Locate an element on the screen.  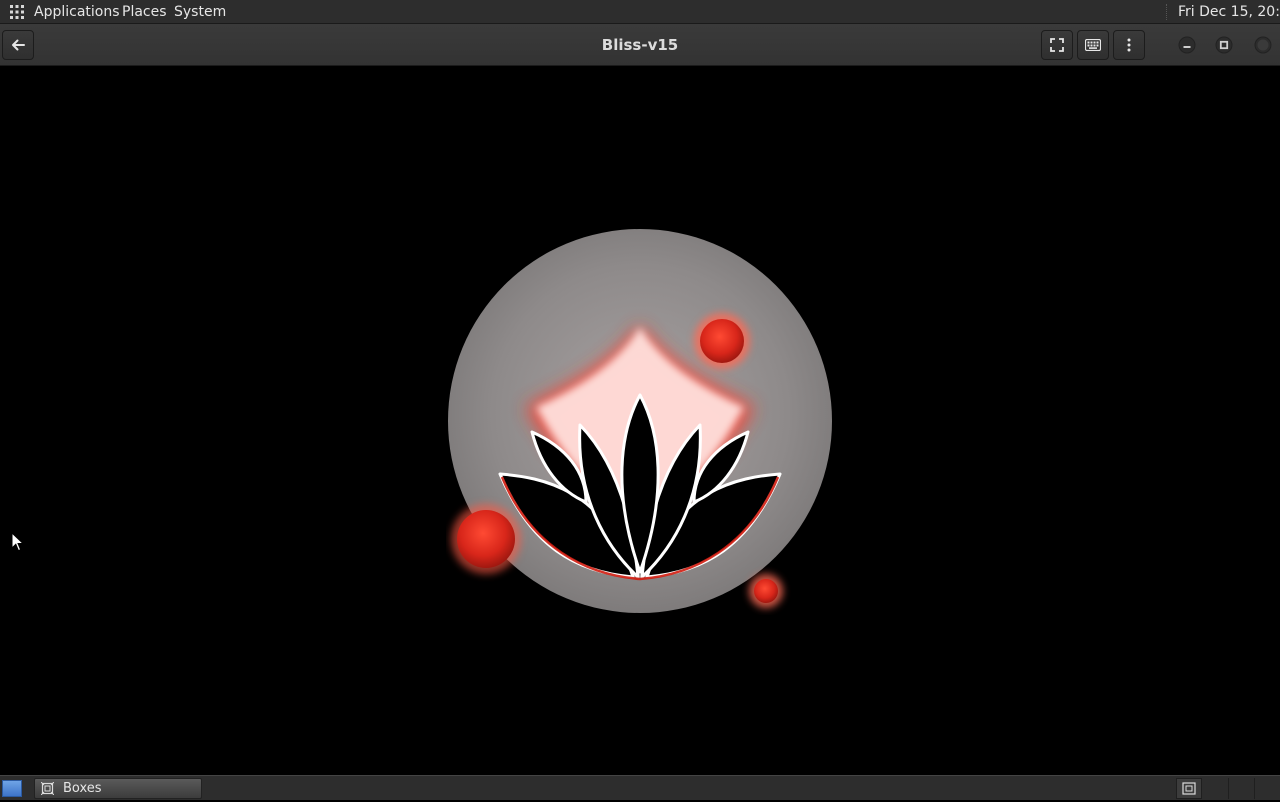
minimize-button is located at coordinates (1187, 45).